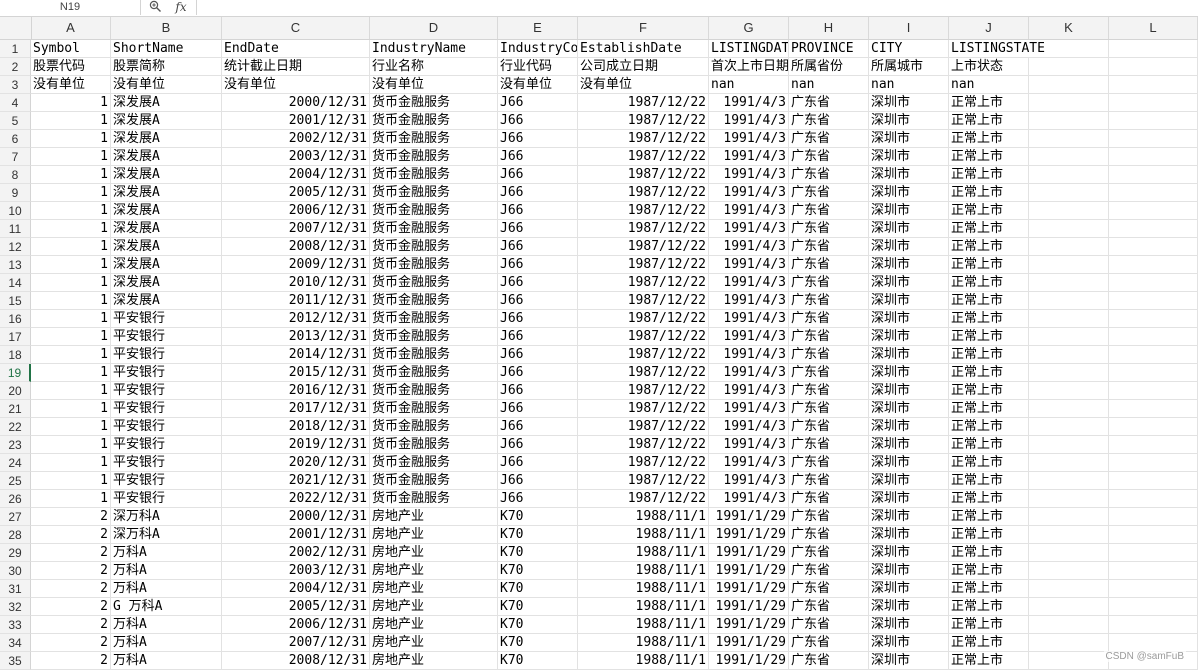 The width and height of the screenshot is (1198, 670). What do you see at coordinates (15, 409) in the screenshot?
I see `row-header-21: 21` at bounding box center [15, 409].